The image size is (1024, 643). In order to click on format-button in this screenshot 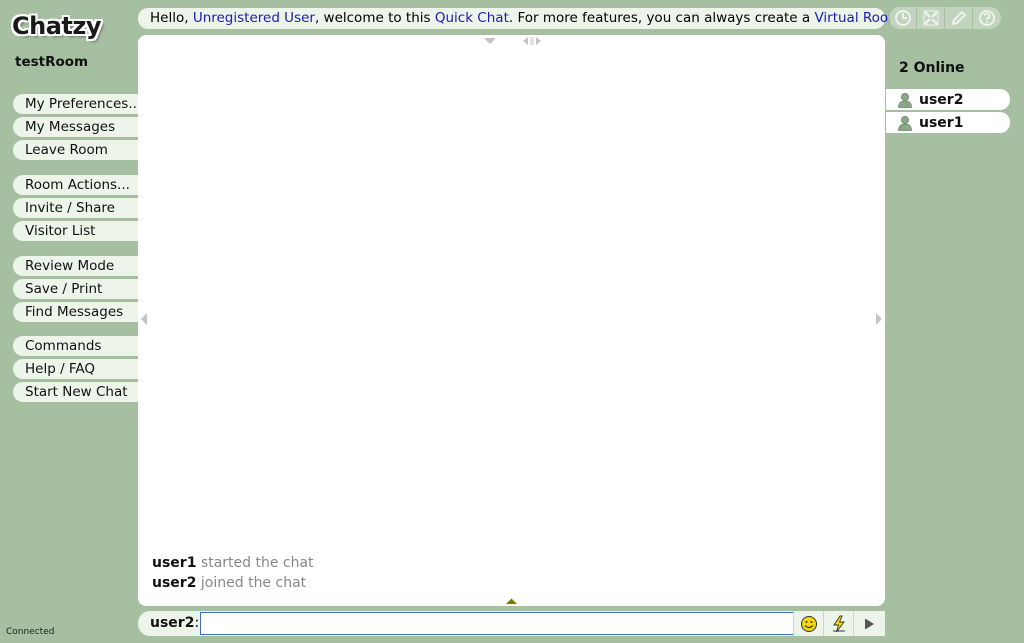, I will do `click(838, 623)`.